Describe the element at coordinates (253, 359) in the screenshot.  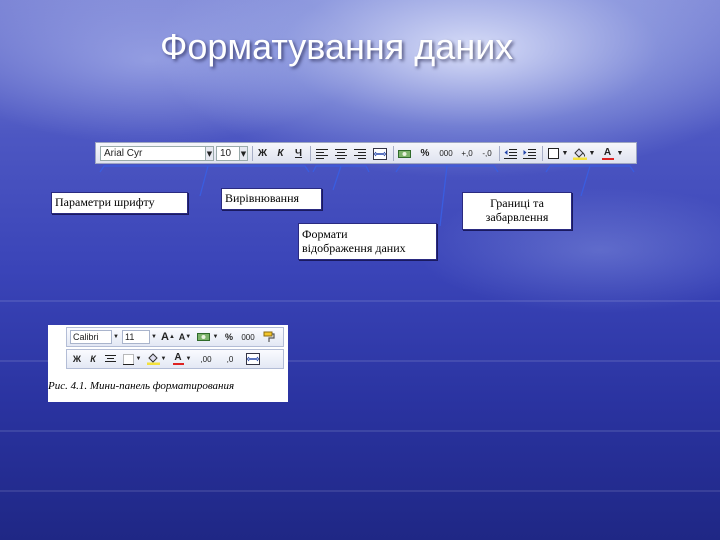
I see `mini-merge-center-icon` at that location.